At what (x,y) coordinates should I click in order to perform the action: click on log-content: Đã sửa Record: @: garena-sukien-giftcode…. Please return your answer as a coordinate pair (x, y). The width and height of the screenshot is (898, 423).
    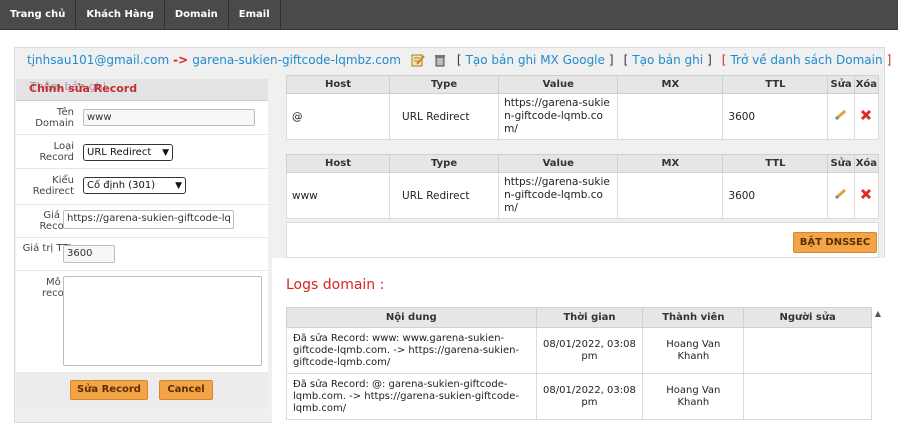
    Looking at the image, I should click on (411, 396).